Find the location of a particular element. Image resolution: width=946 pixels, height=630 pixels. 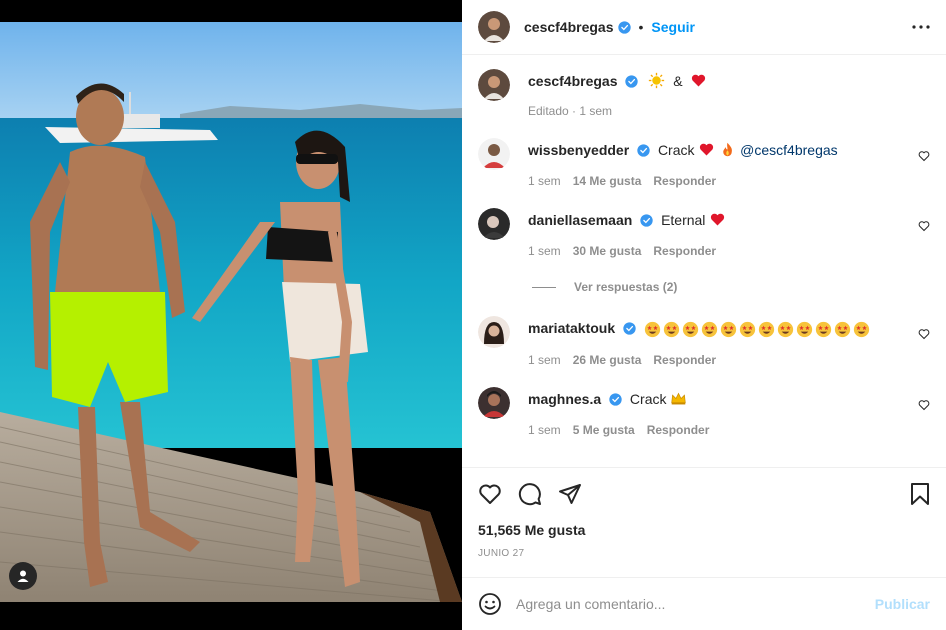

user-tag-button is located at coordinates (23, 576).